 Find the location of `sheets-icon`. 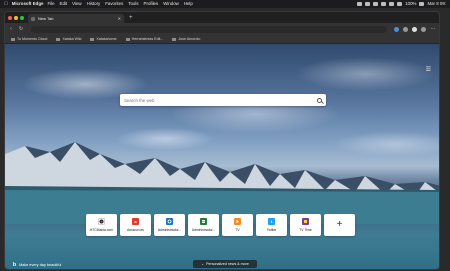

sheets-icon is located at coordinates (203, 221).